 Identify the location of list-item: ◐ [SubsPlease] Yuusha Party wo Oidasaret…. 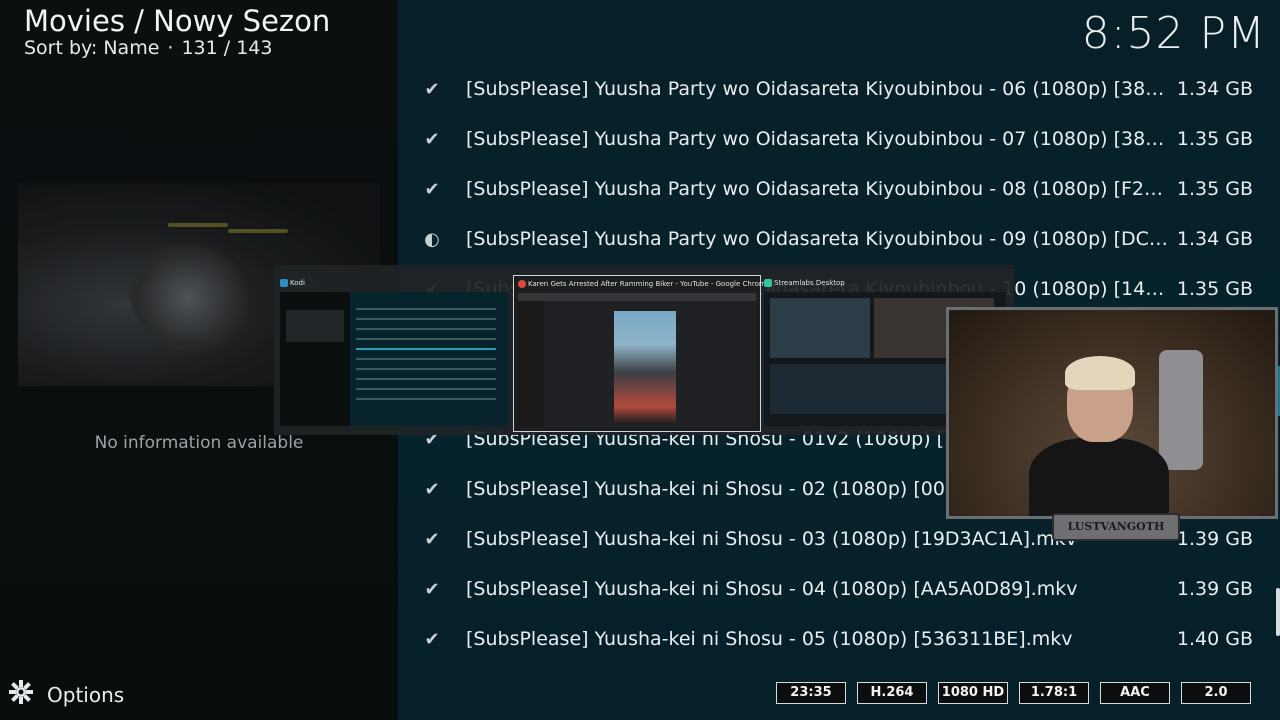
(839, 241).